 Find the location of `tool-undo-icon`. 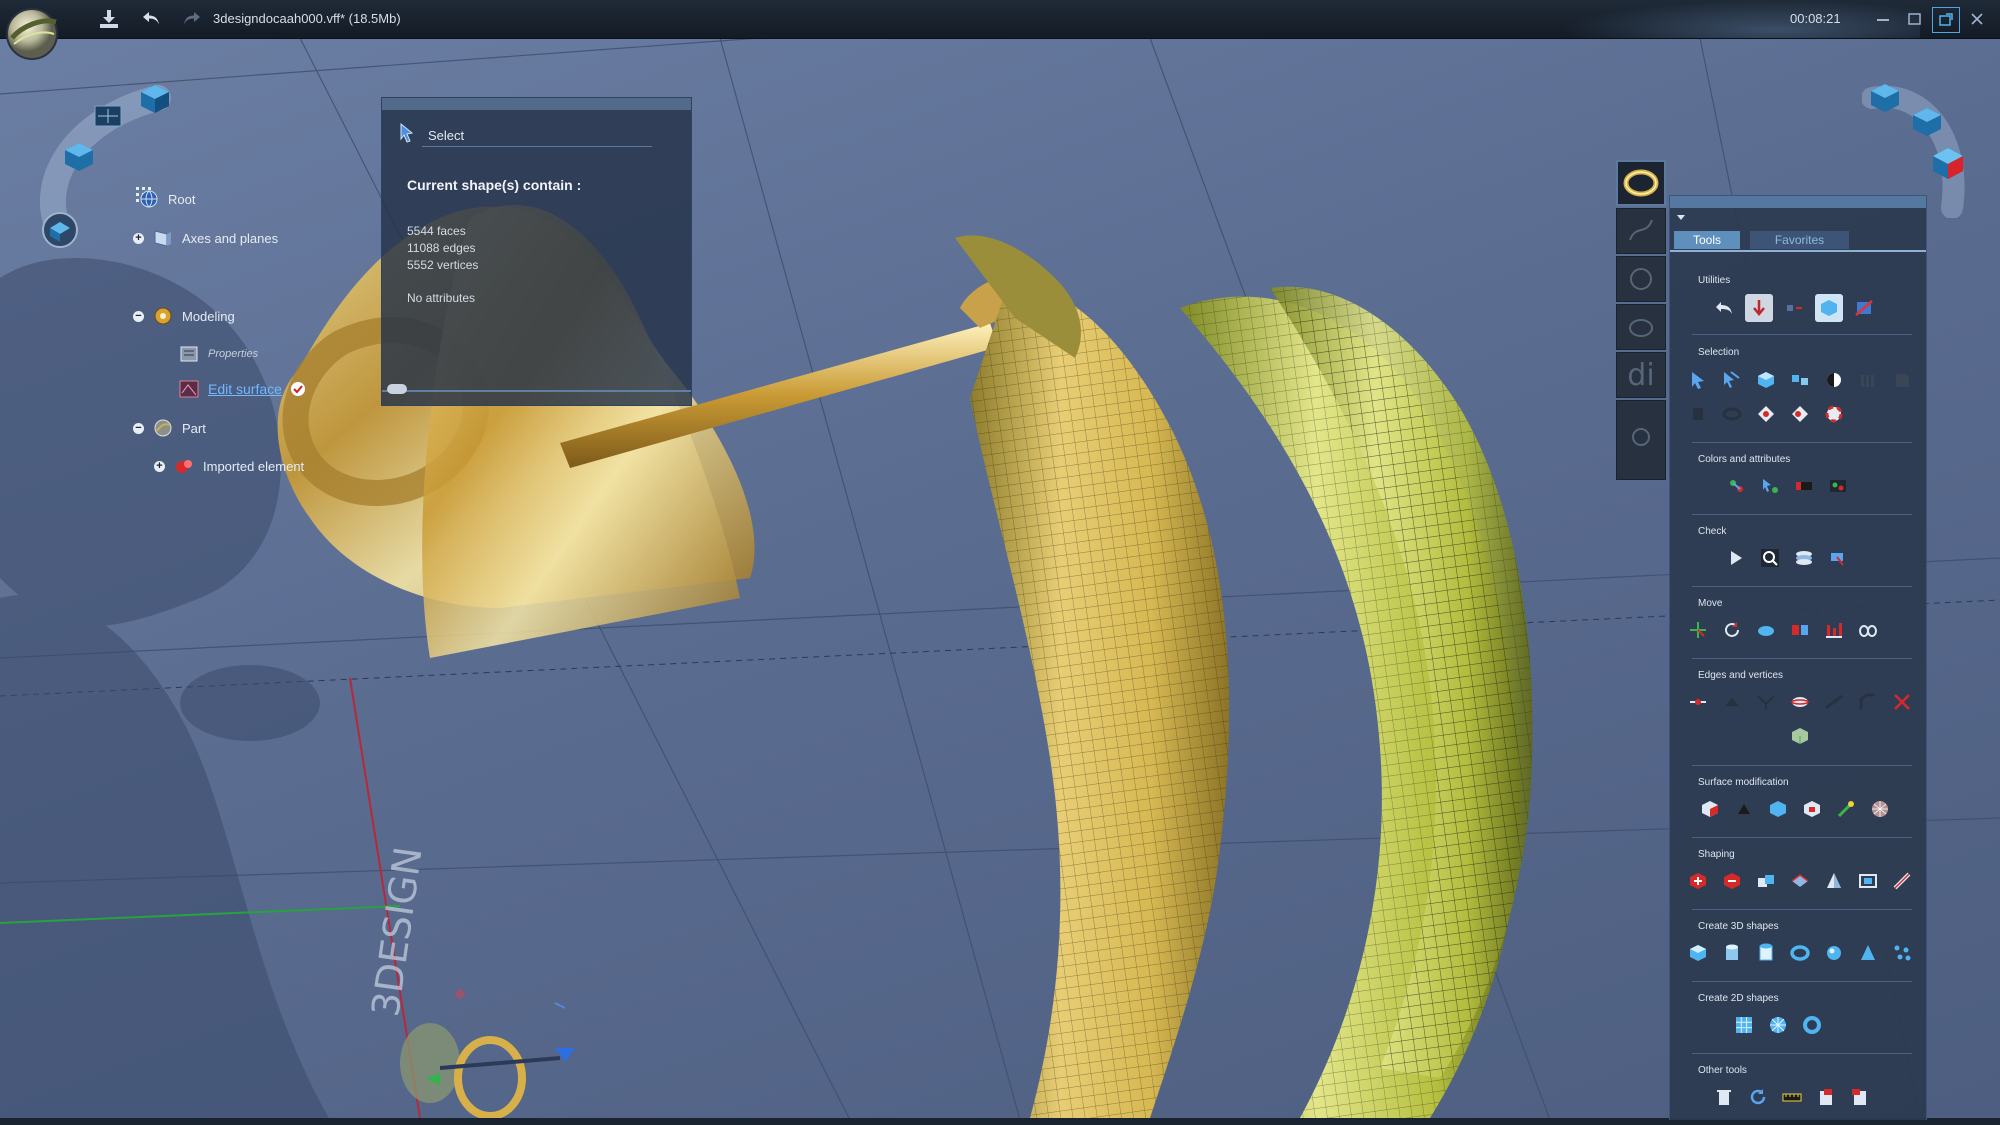

tool-undo-icon is located at coordinates (1724, 308).